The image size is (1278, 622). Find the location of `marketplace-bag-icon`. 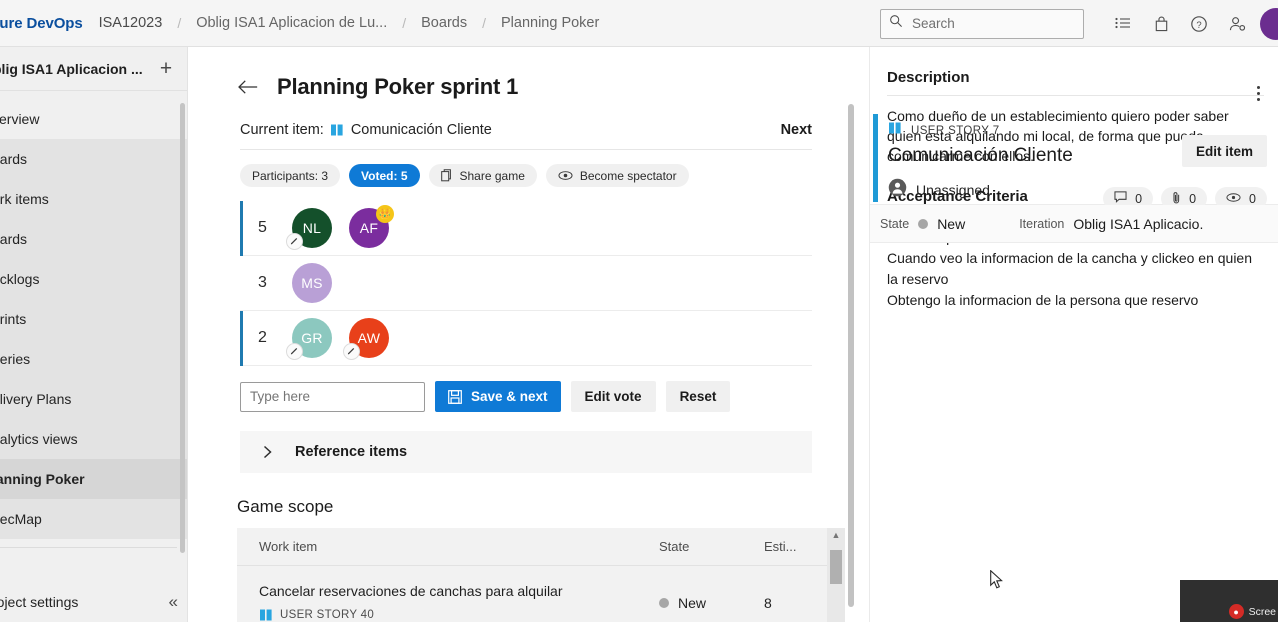

marketplace-bag-icon is located at coordinates (1161, 23).